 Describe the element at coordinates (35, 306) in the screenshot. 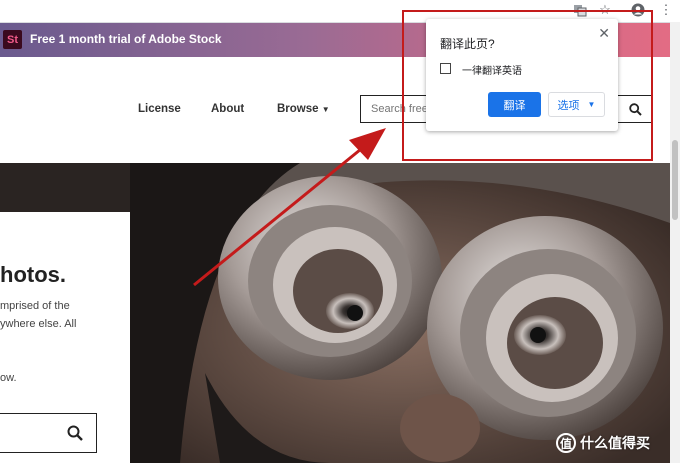

I see `card-text-line-1: mprised of the` at that location.